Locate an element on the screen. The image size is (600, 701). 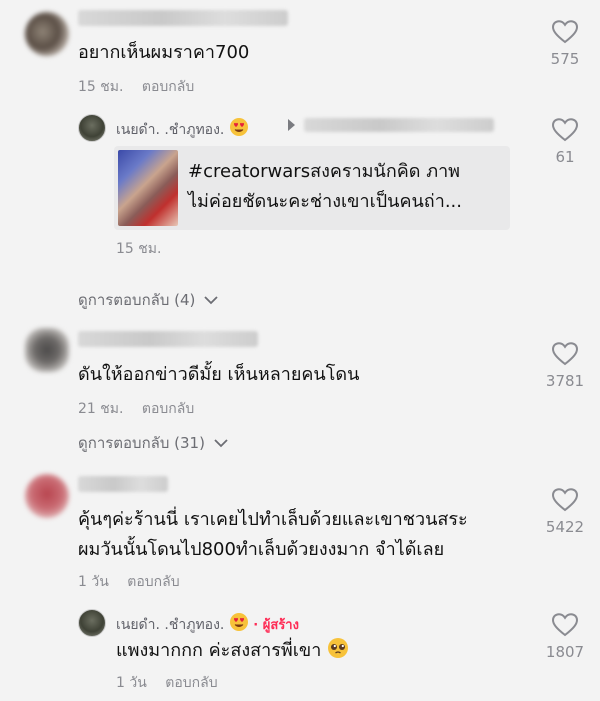
reply-to-arrow-icon is located at coordinates (291, 125).